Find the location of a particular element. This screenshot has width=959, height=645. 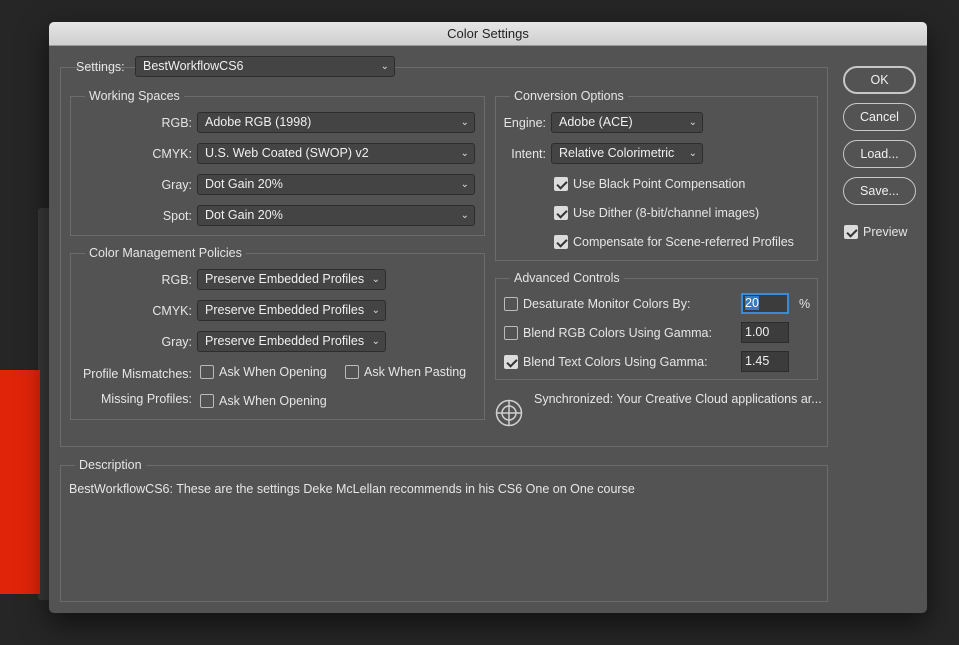

mismatch-ask-opening-label: Ask When Opening is located at coordinates (273, 372).